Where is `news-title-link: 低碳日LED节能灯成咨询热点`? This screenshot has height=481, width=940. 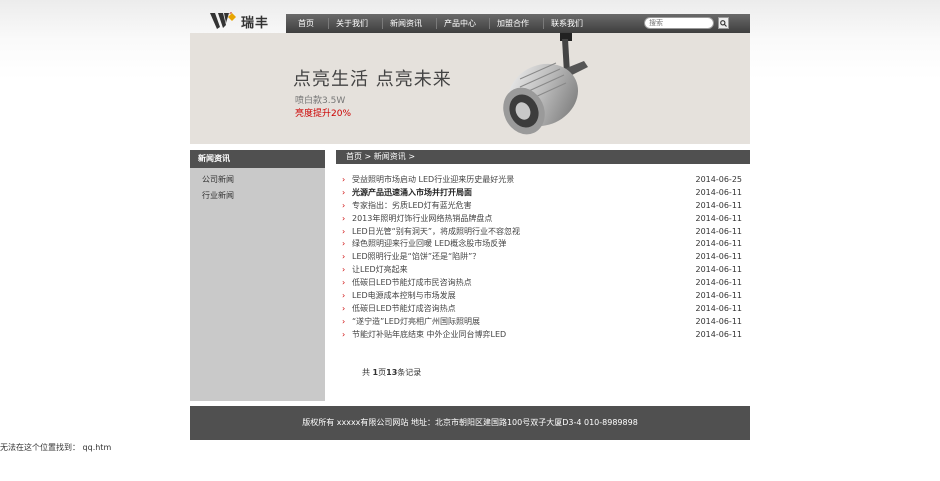
news-title-link: 低碳日LED节能灯成咨询热点 is located at coordinates (404, 309).